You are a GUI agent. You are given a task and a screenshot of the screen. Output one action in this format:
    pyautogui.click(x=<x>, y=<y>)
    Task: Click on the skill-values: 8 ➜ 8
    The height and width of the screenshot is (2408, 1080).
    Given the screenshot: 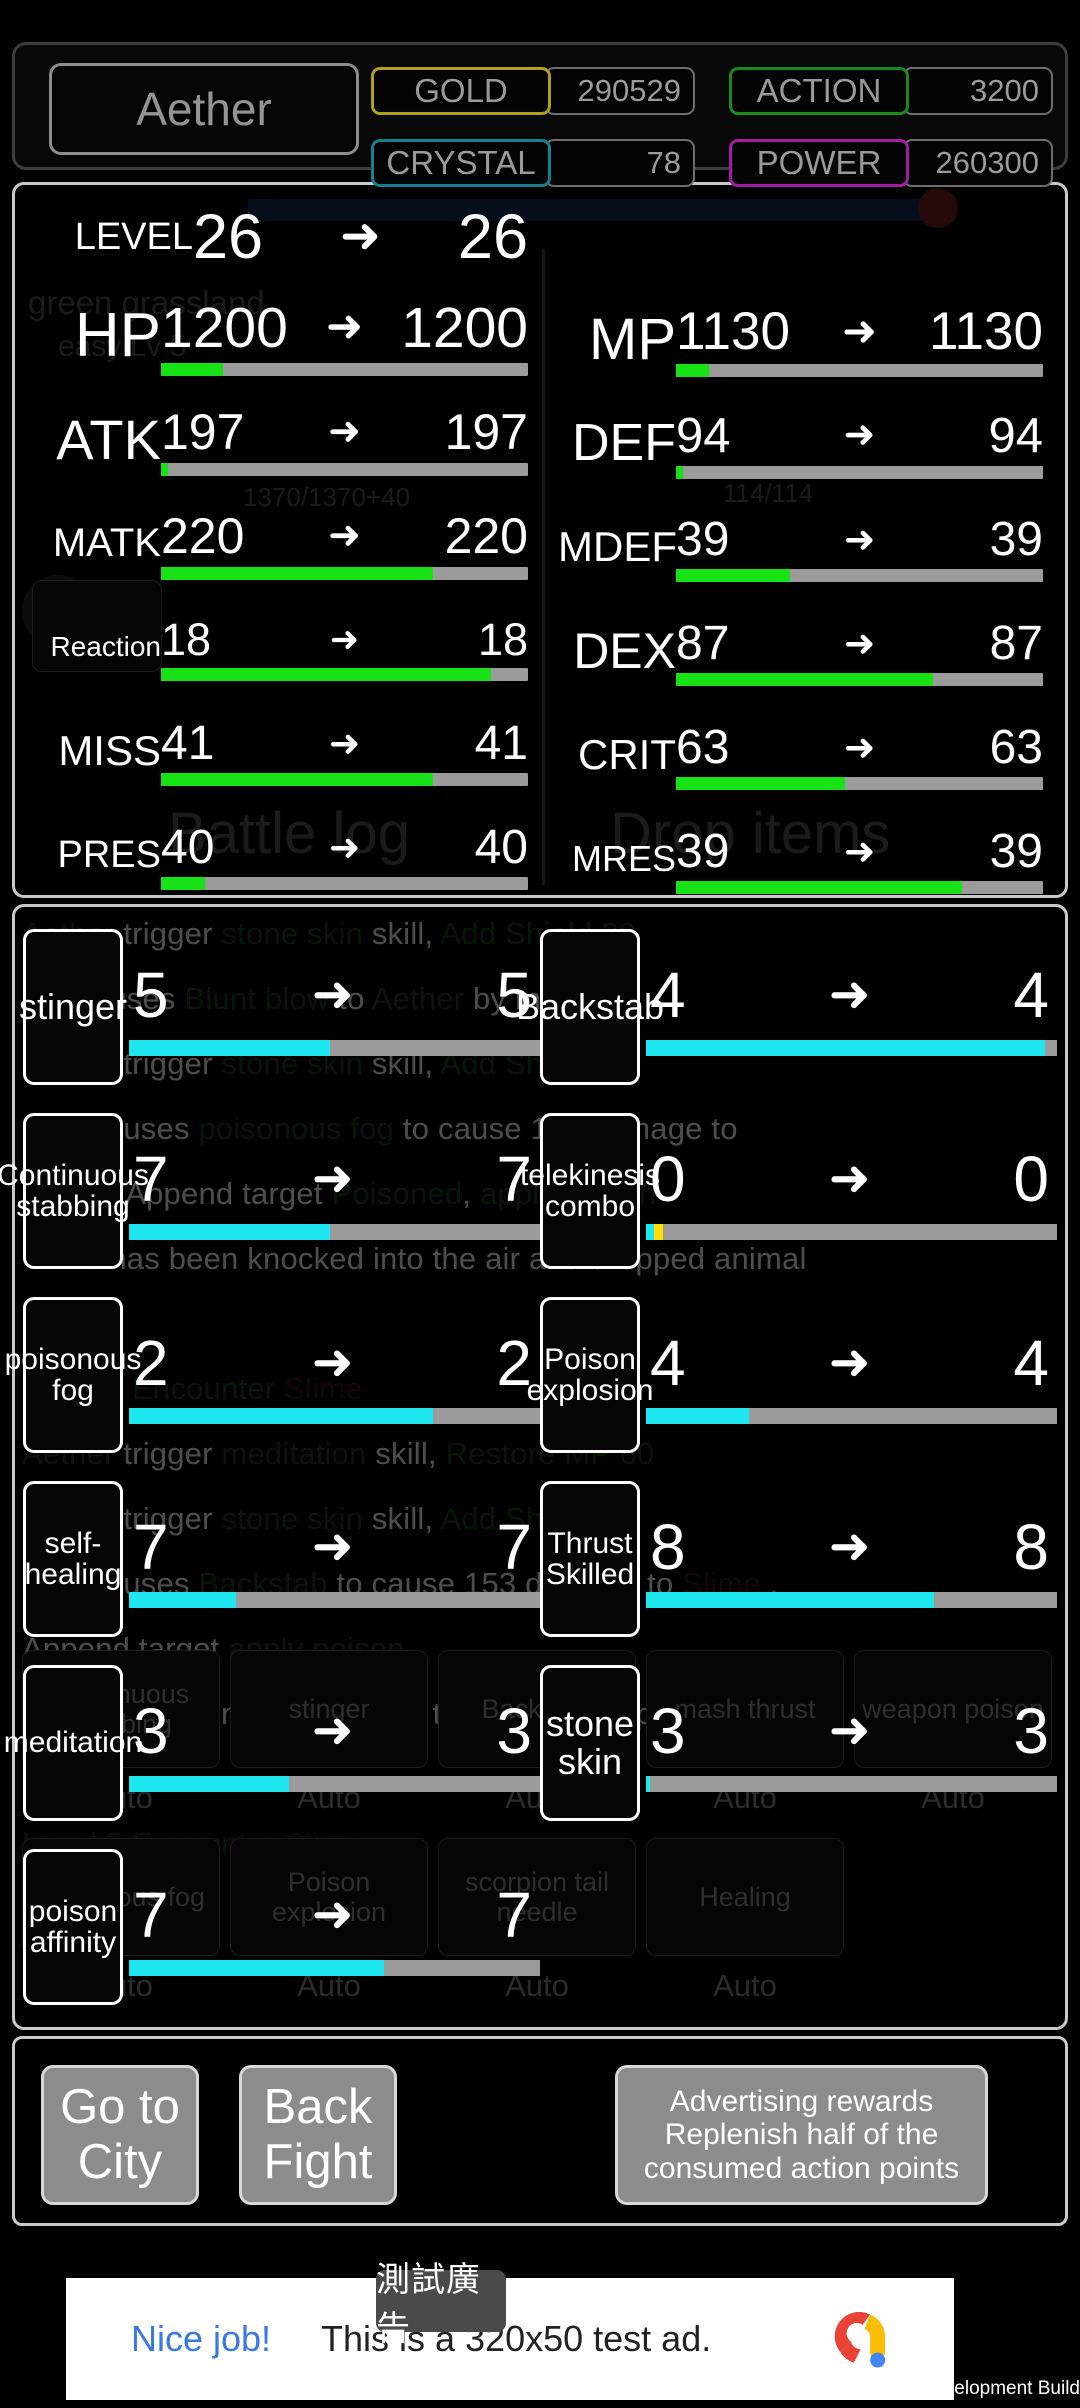 What is the action you would take?
    pyautogui.click(x=851, y=1559)
    